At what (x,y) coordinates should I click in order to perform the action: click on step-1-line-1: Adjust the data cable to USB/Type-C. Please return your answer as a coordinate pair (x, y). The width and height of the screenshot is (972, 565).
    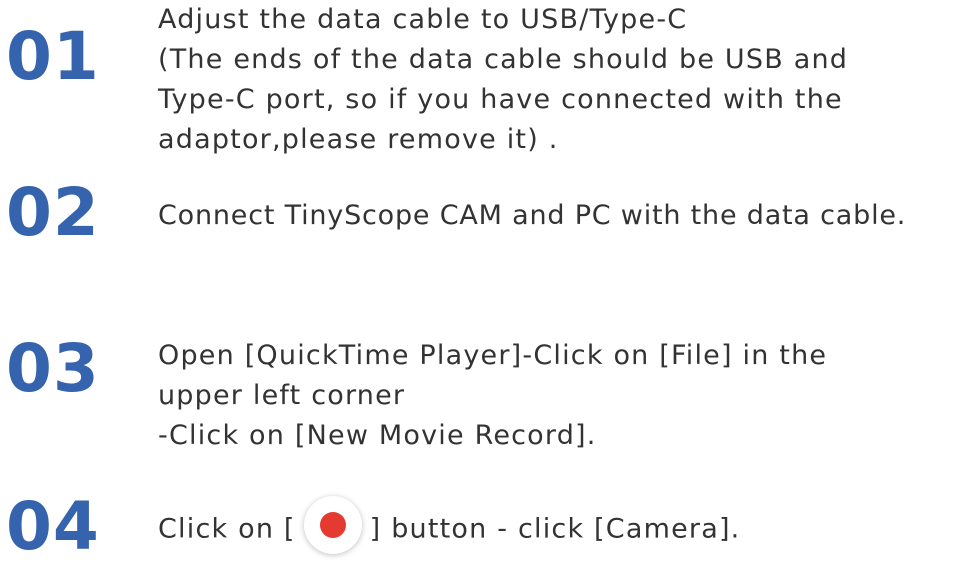
    Looking at the image, I should click on (423, 19).